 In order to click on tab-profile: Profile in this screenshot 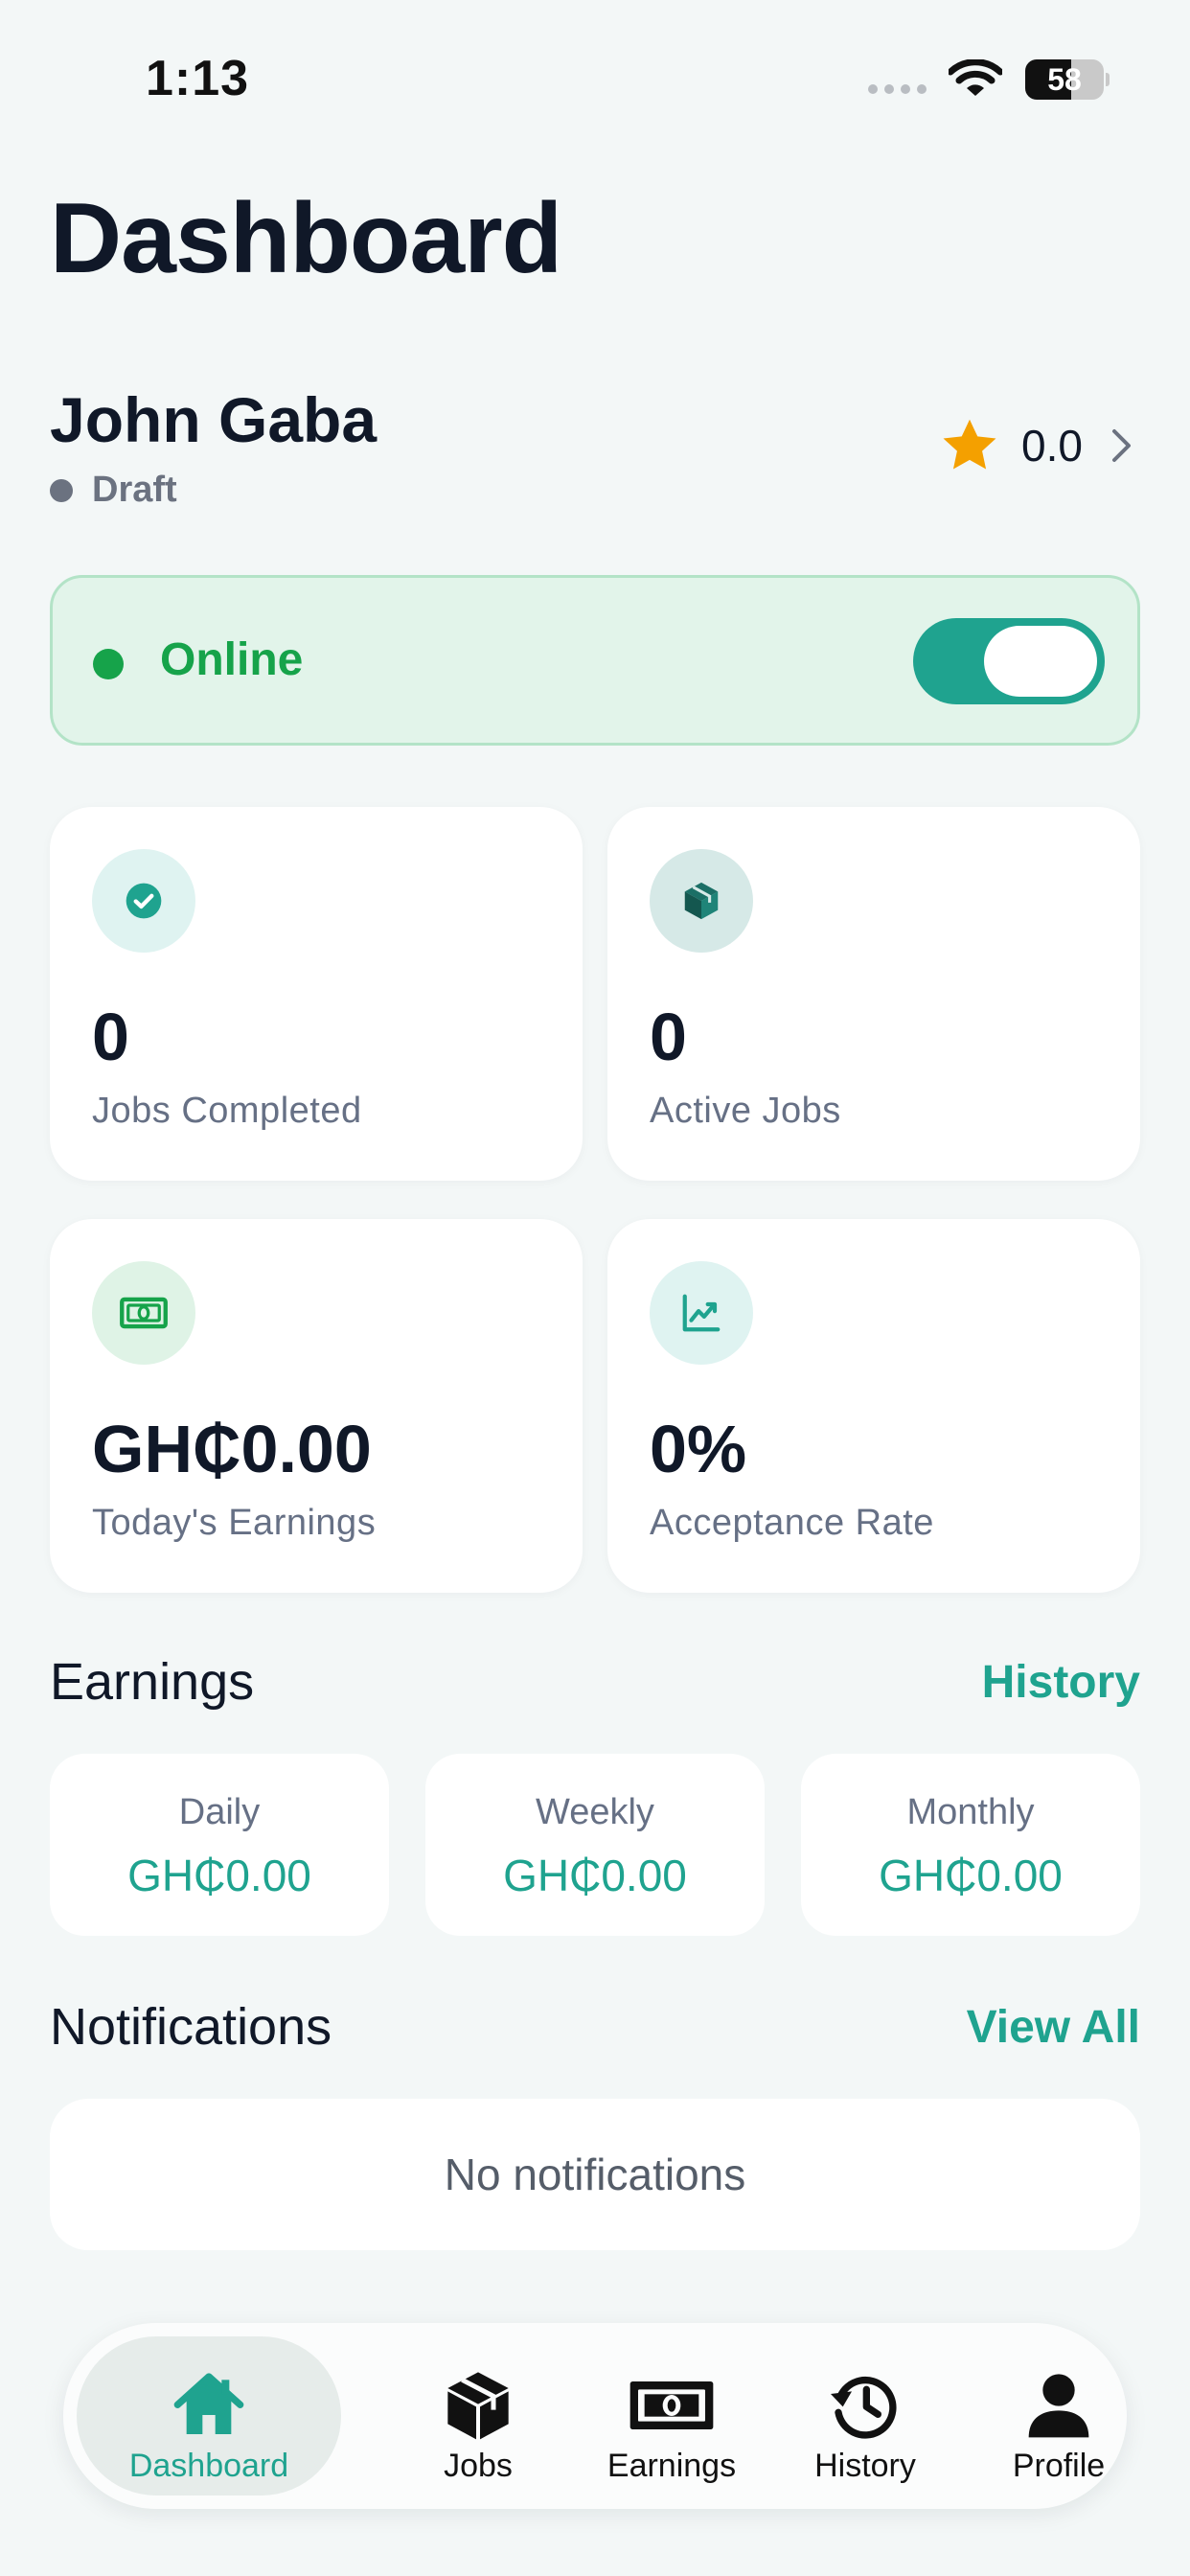, I will do `click(1059, 2416)`.